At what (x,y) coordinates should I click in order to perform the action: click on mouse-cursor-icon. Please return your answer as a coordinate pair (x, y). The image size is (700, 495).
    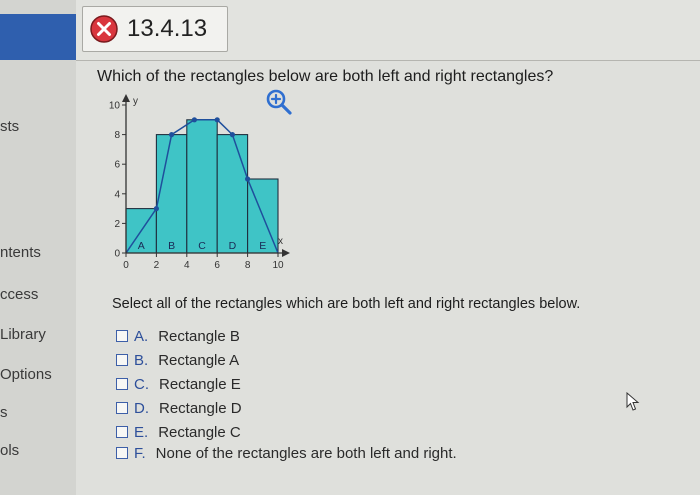
    Looking at the image, I should click on (633, 401).